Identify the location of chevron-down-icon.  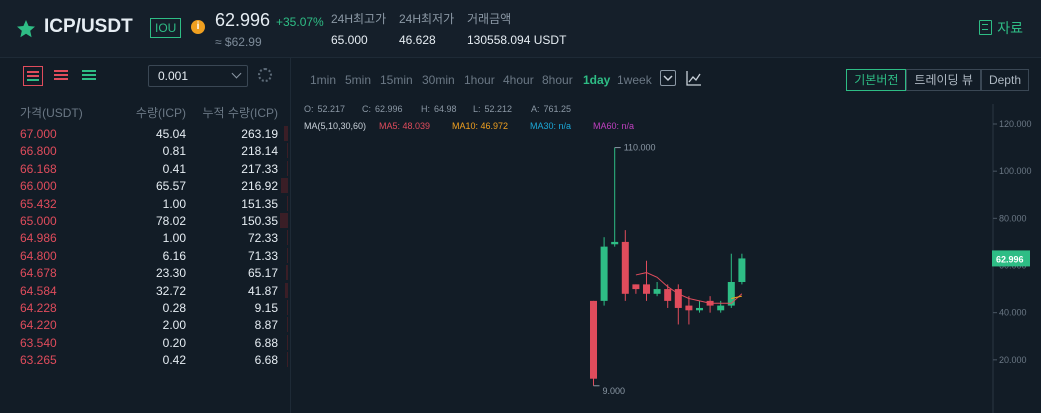
(236, 73).